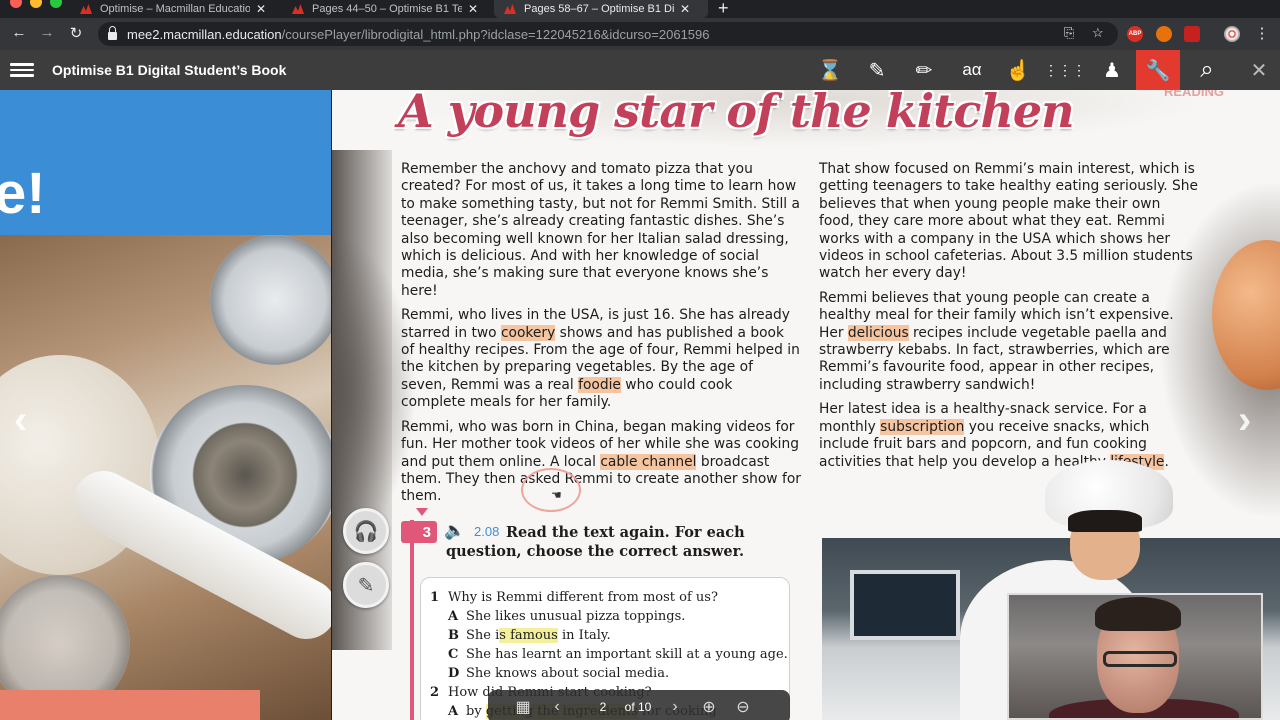 This screenshot has width=1280, height=720. What do you see at coordinates (1232, 34) in the screenshot?
I see `profile-avatar` at bounding box center [1232, 34].